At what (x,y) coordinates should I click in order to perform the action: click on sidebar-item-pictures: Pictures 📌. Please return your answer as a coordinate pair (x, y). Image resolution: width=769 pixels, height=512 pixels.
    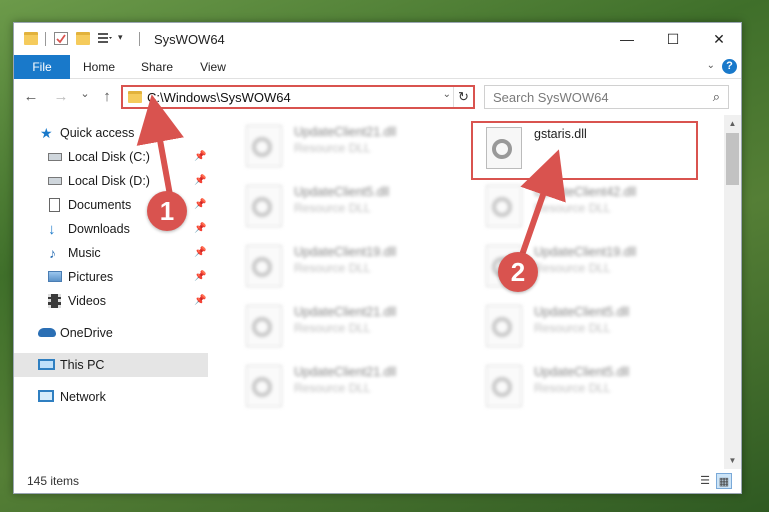
    Looking at the image, I should click on (111, 277).